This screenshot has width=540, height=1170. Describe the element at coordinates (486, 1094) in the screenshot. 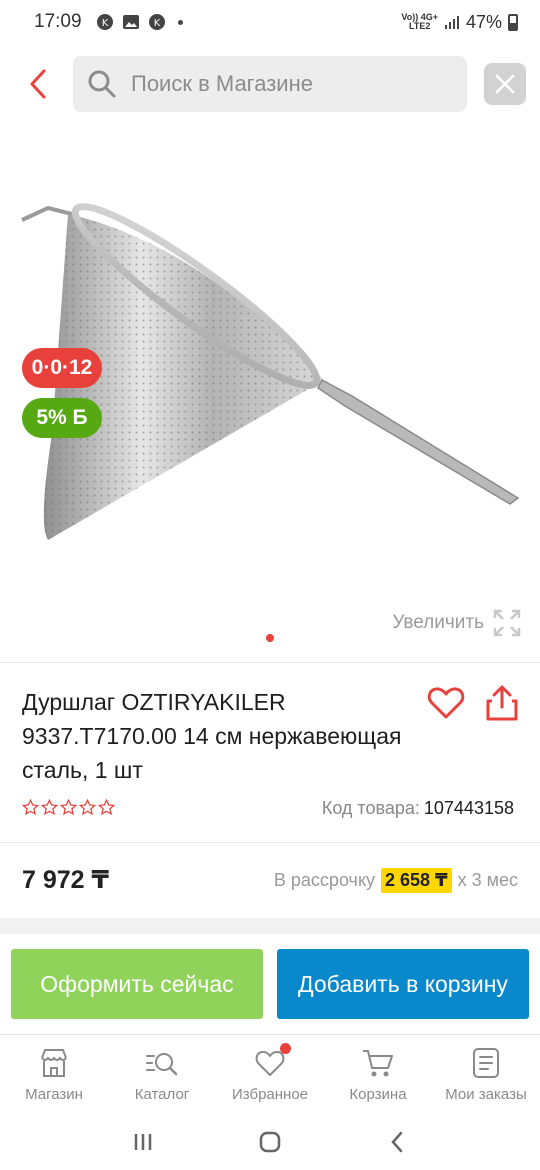

I see `nav-label-orders: Мои заказы` at that location.